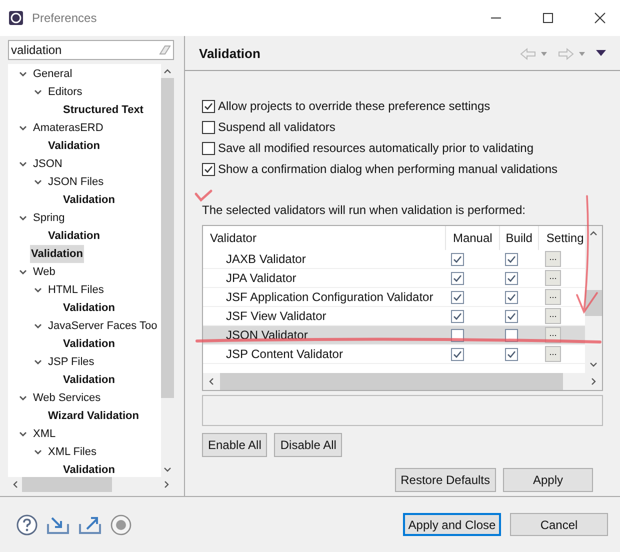 Image resolution: width=620 pixels, height=552 pixels. I want to click on dialog-button: Cancel, so click(559, 524).